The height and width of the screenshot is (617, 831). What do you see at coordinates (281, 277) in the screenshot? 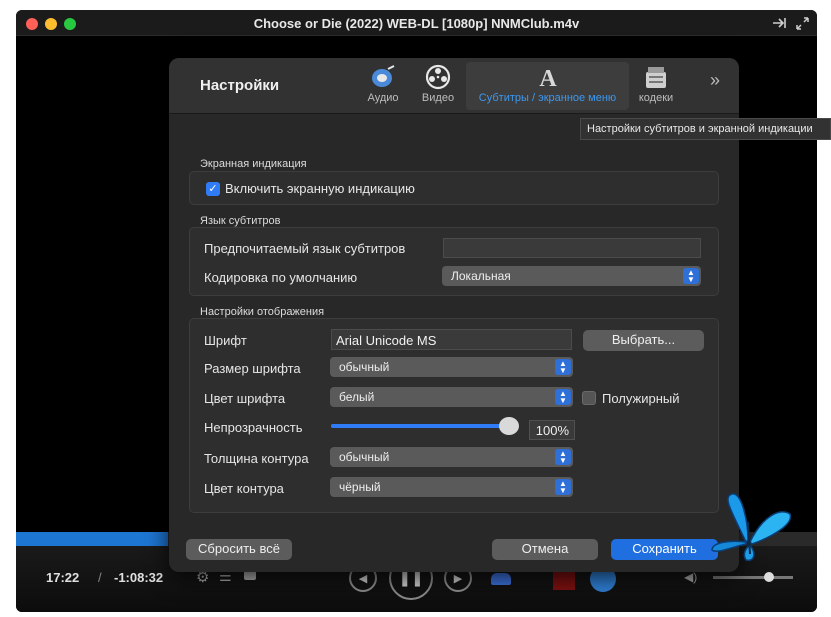
I see `default-encoding-label: Кодировка по умолчанию` at bounding box center [281, 277].